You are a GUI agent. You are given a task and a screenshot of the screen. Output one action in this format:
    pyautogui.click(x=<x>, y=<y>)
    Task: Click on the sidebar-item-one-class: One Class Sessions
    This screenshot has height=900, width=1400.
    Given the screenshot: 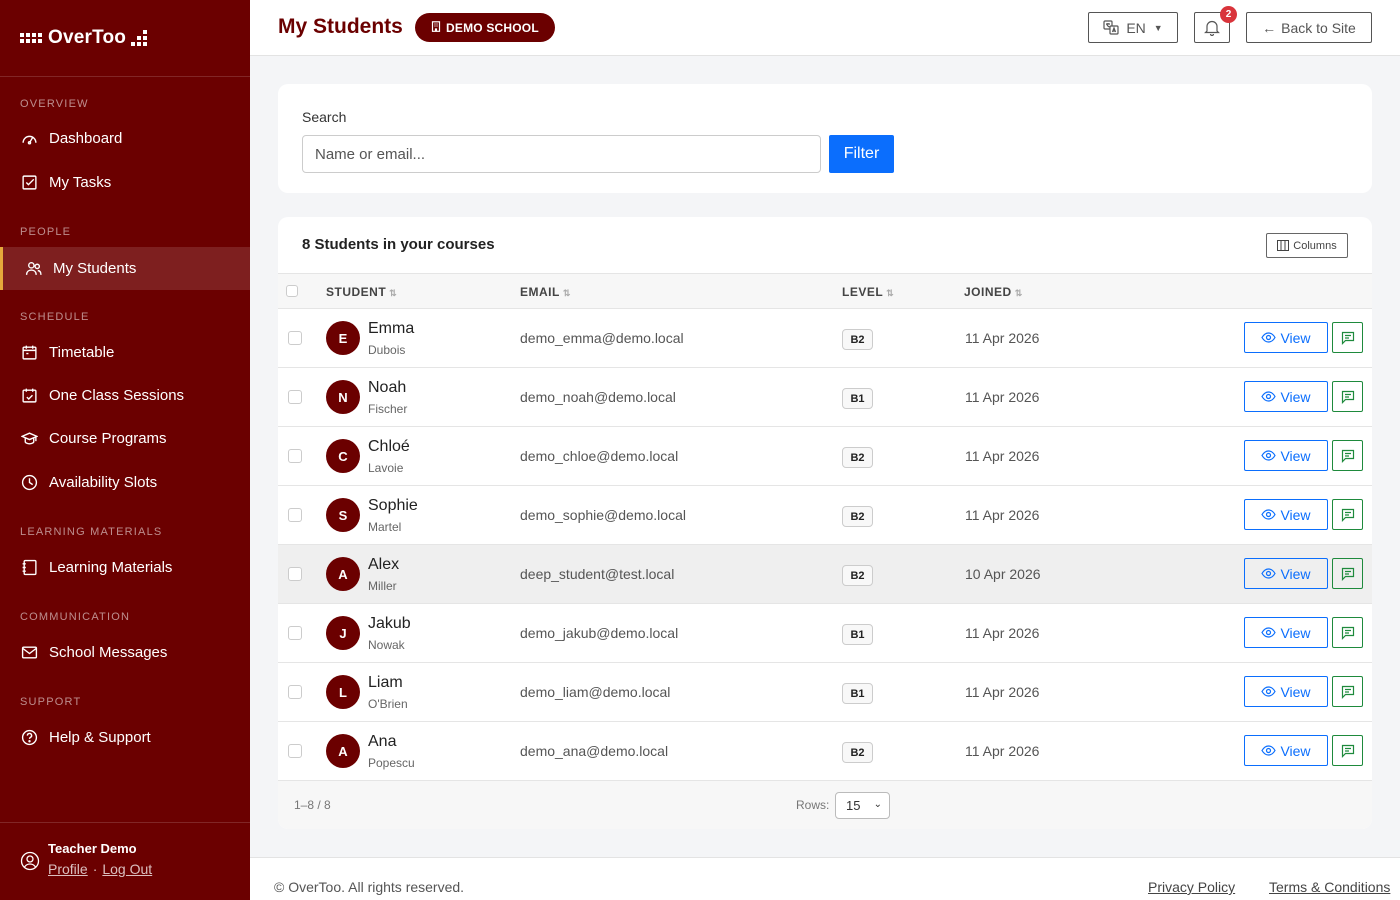 What is the action you would take?
    pyautogui.click(x=125, y=395)
    